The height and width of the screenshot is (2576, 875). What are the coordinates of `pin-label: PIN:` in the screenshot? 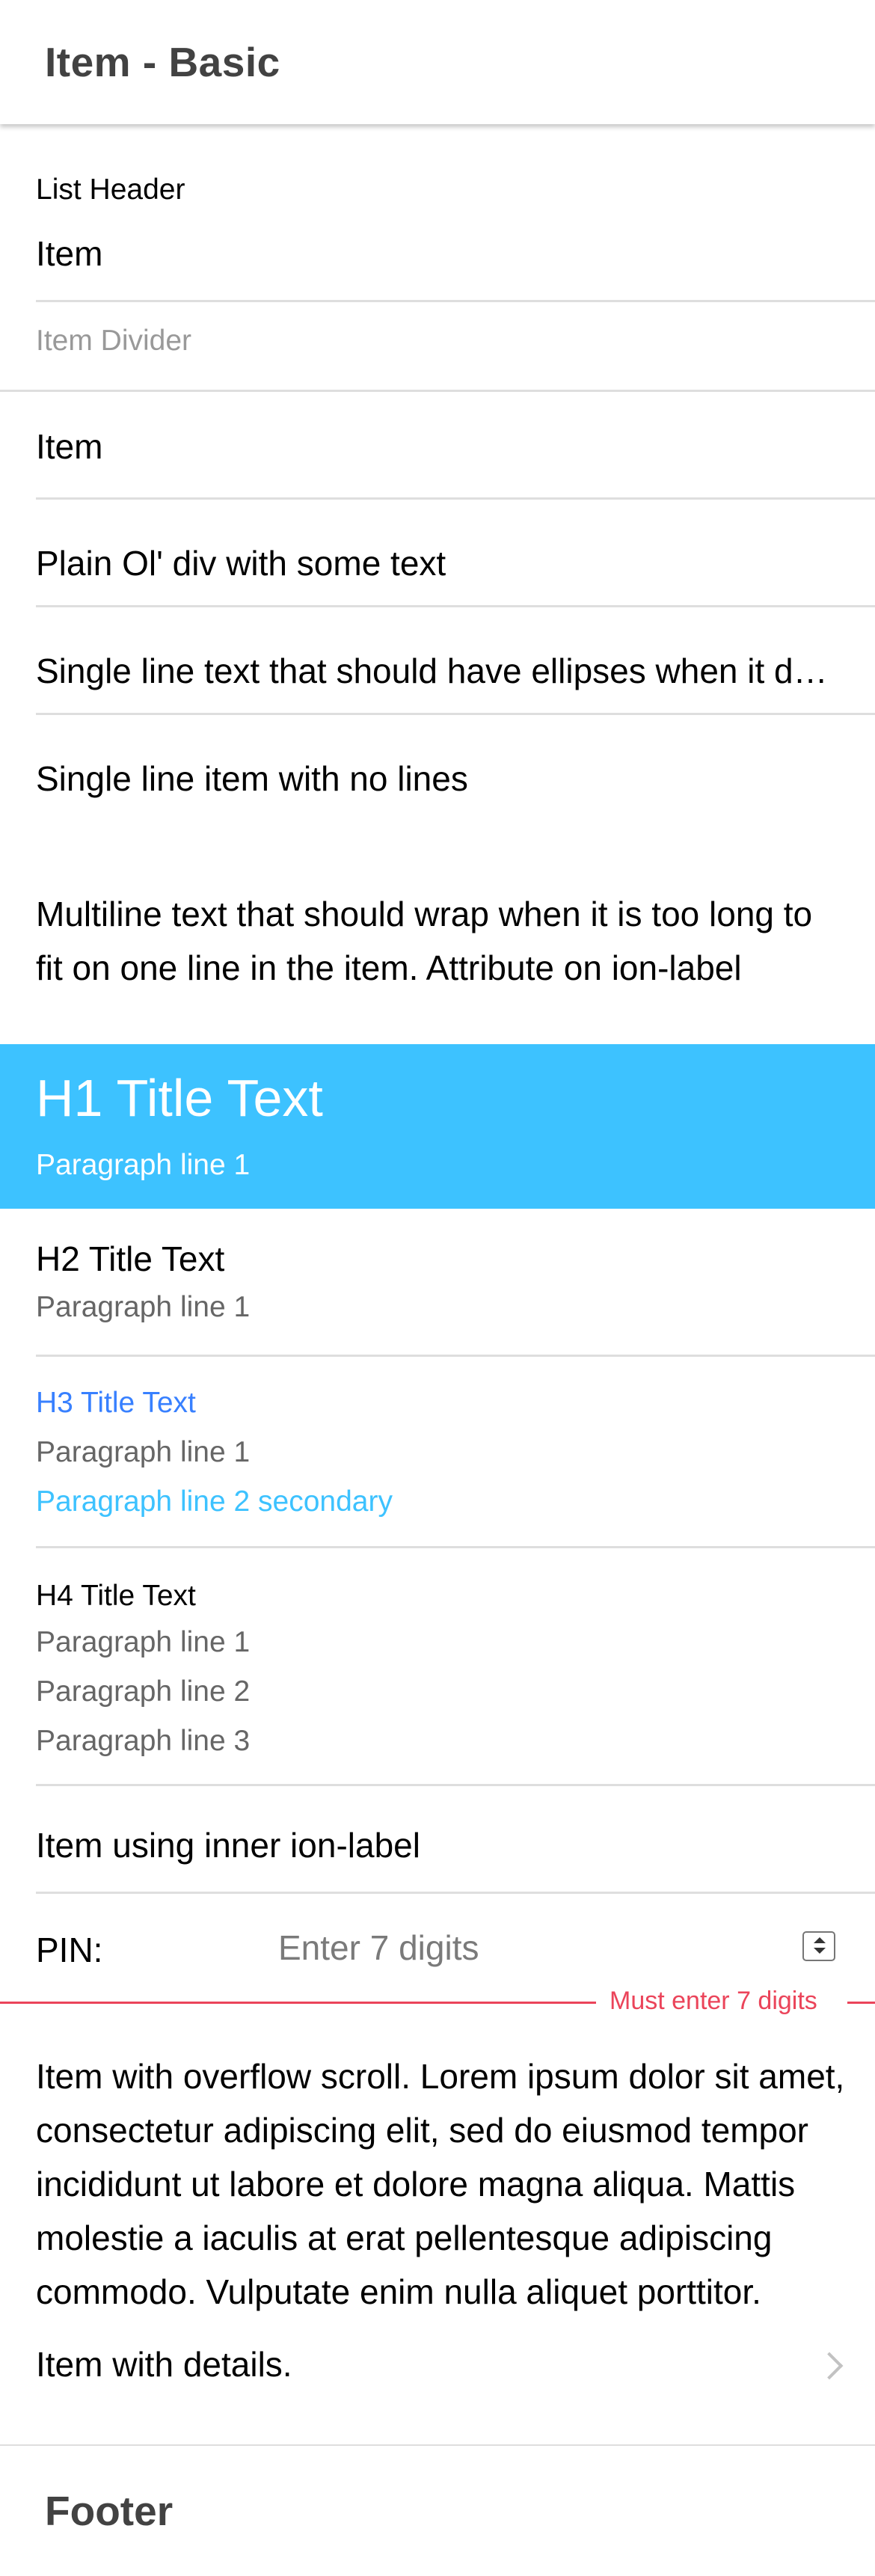 It's located at (69, 1950).